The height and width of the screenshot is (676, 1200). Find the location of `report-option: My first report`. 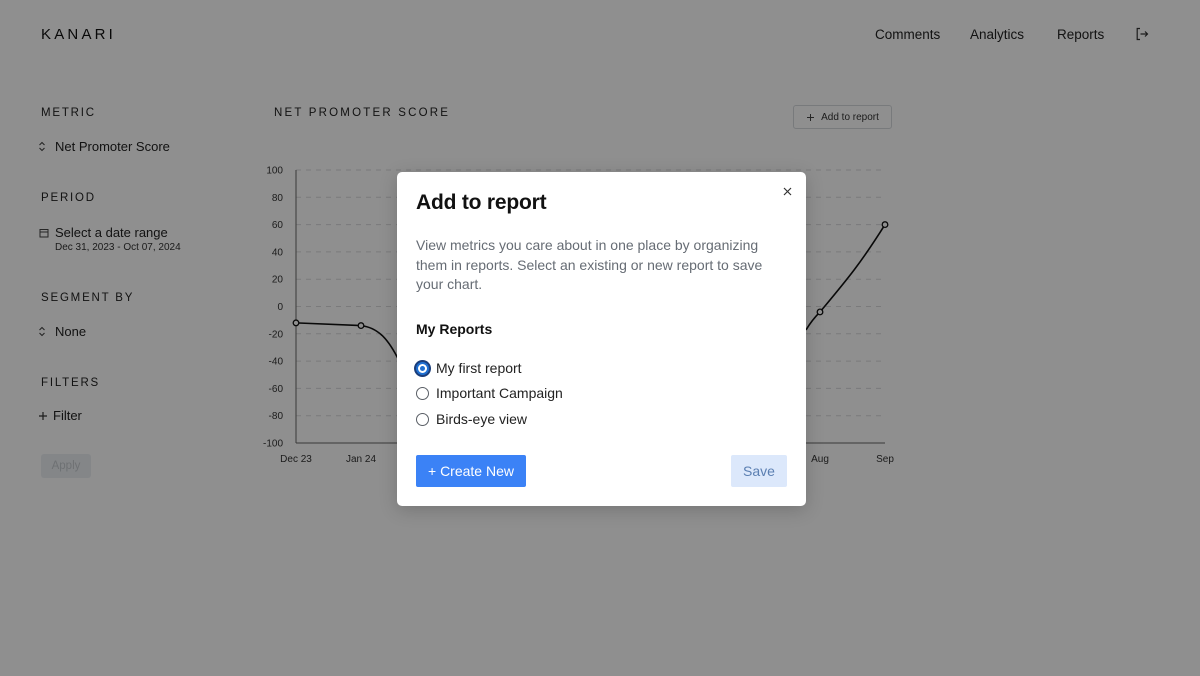

report-option: My first report is located at coordinates (469, 368).